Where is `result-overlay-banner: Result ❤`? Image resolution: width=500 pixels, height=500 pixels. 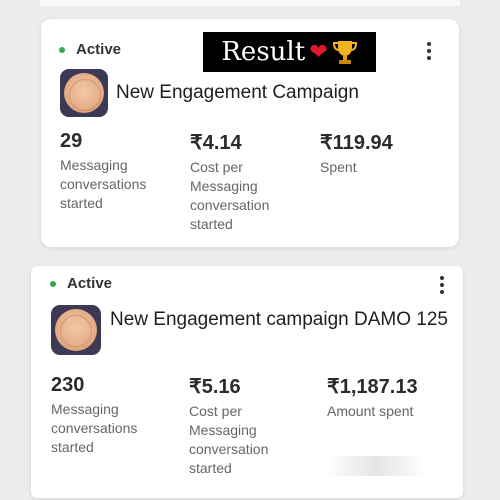
result-overlay-banner: Result ❤ is located at coordinates (289, 52).